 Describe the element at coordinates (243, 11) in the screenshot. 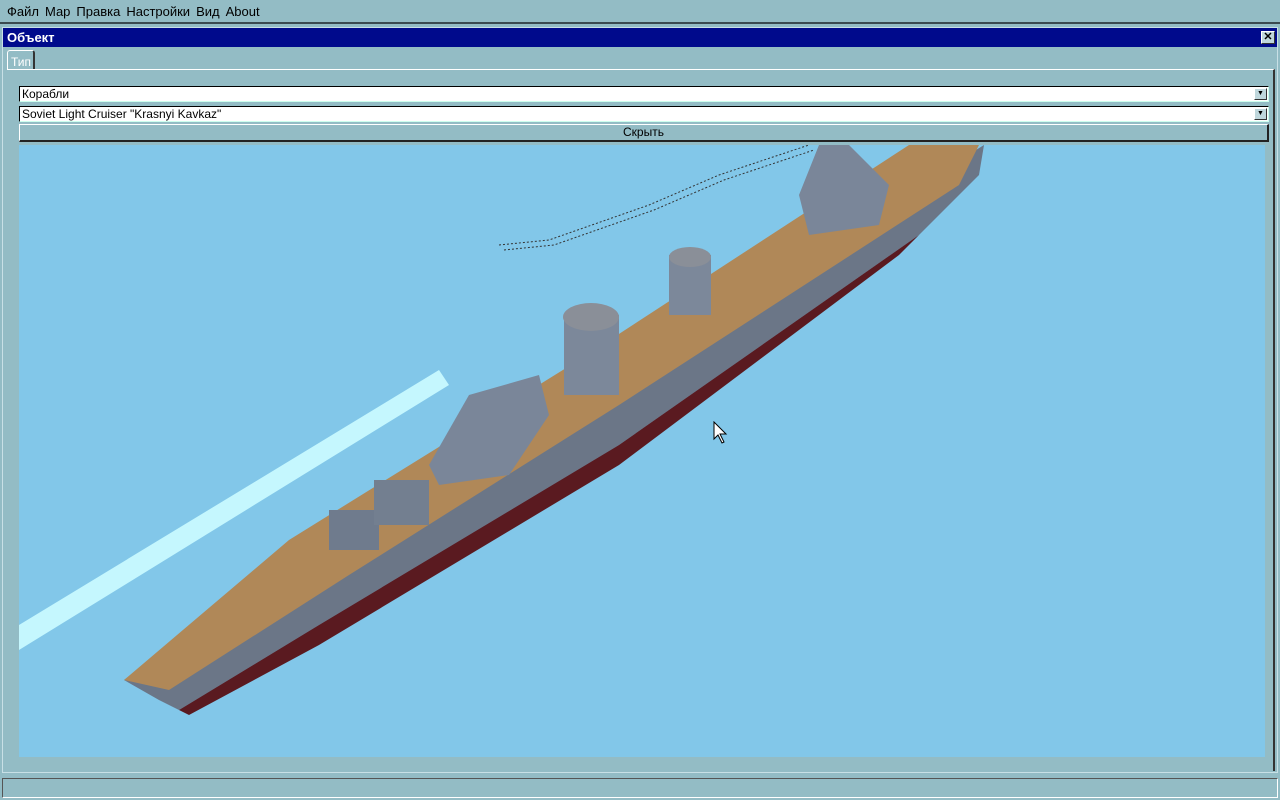

I see `menu-about: About` at that location.